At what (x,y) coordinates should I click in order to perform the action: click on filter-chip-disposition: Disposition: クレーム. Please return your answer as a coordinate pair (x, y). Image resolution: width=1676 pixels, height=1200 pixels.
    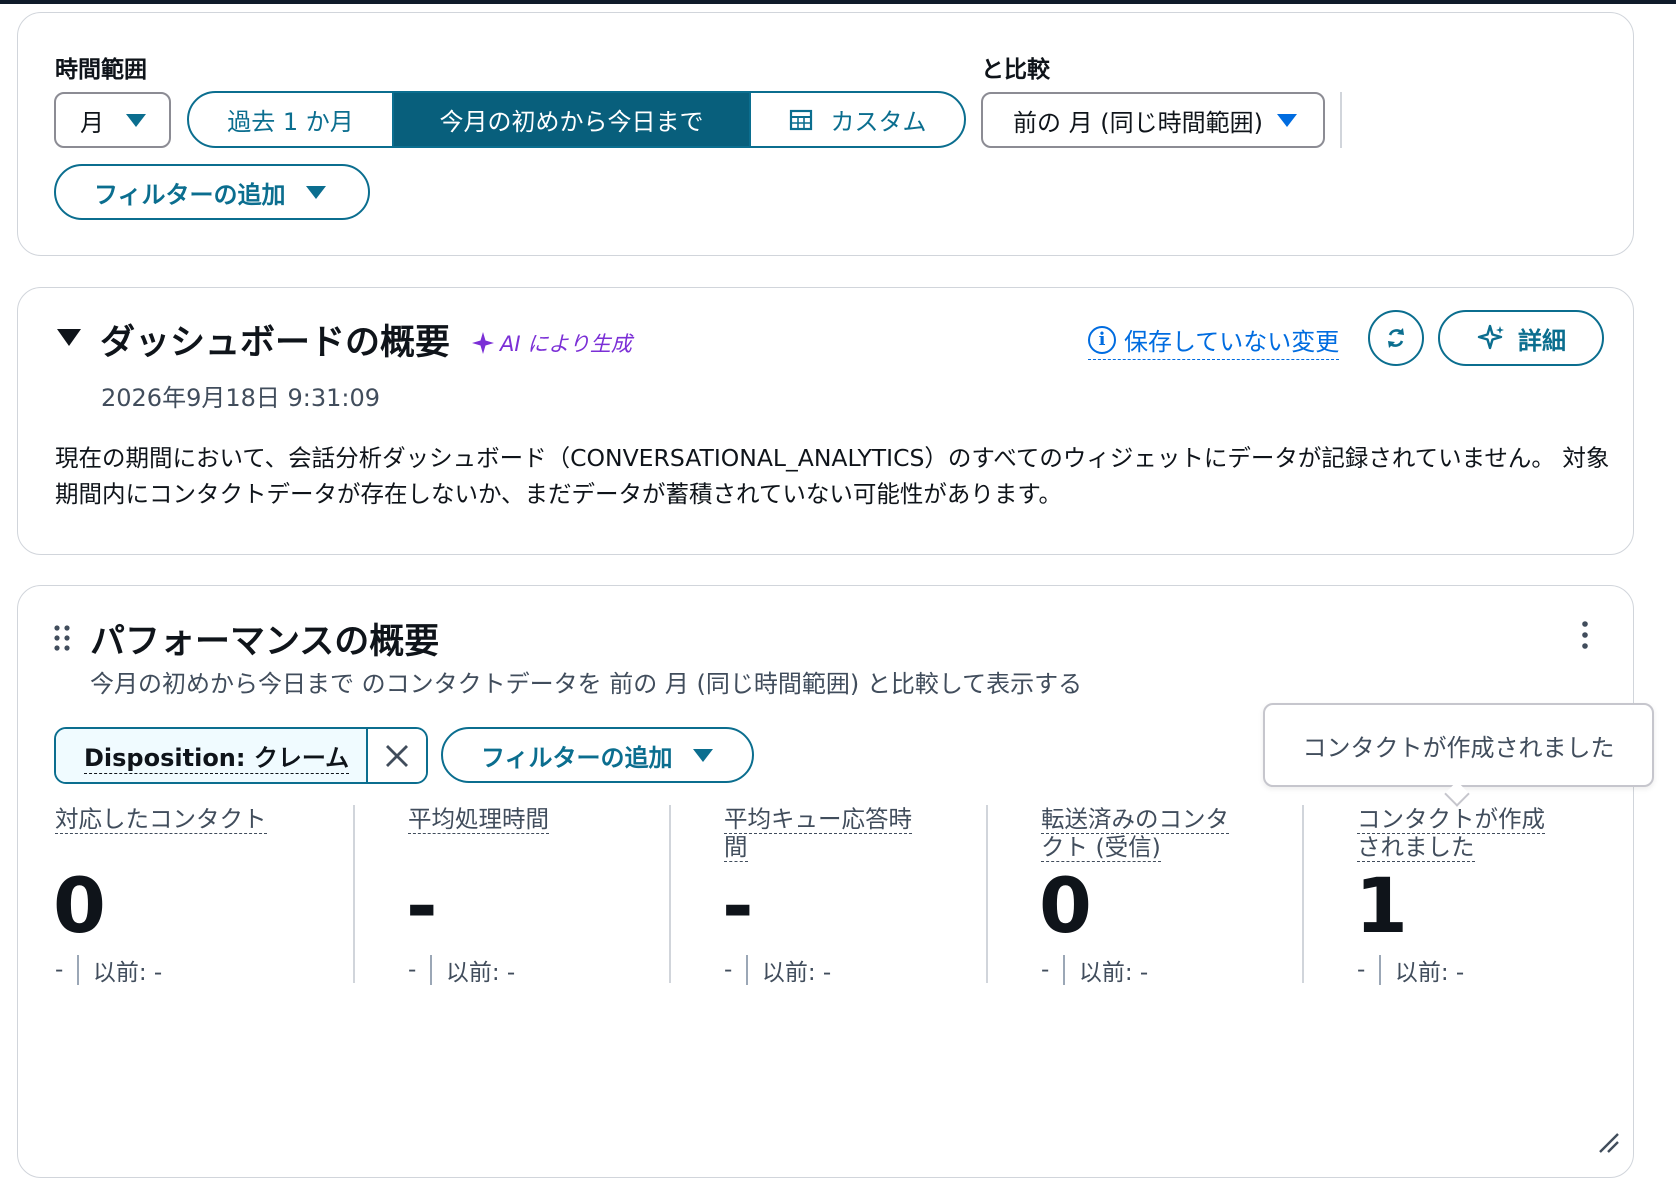
    Looking at the image, I should click on (241, 755).